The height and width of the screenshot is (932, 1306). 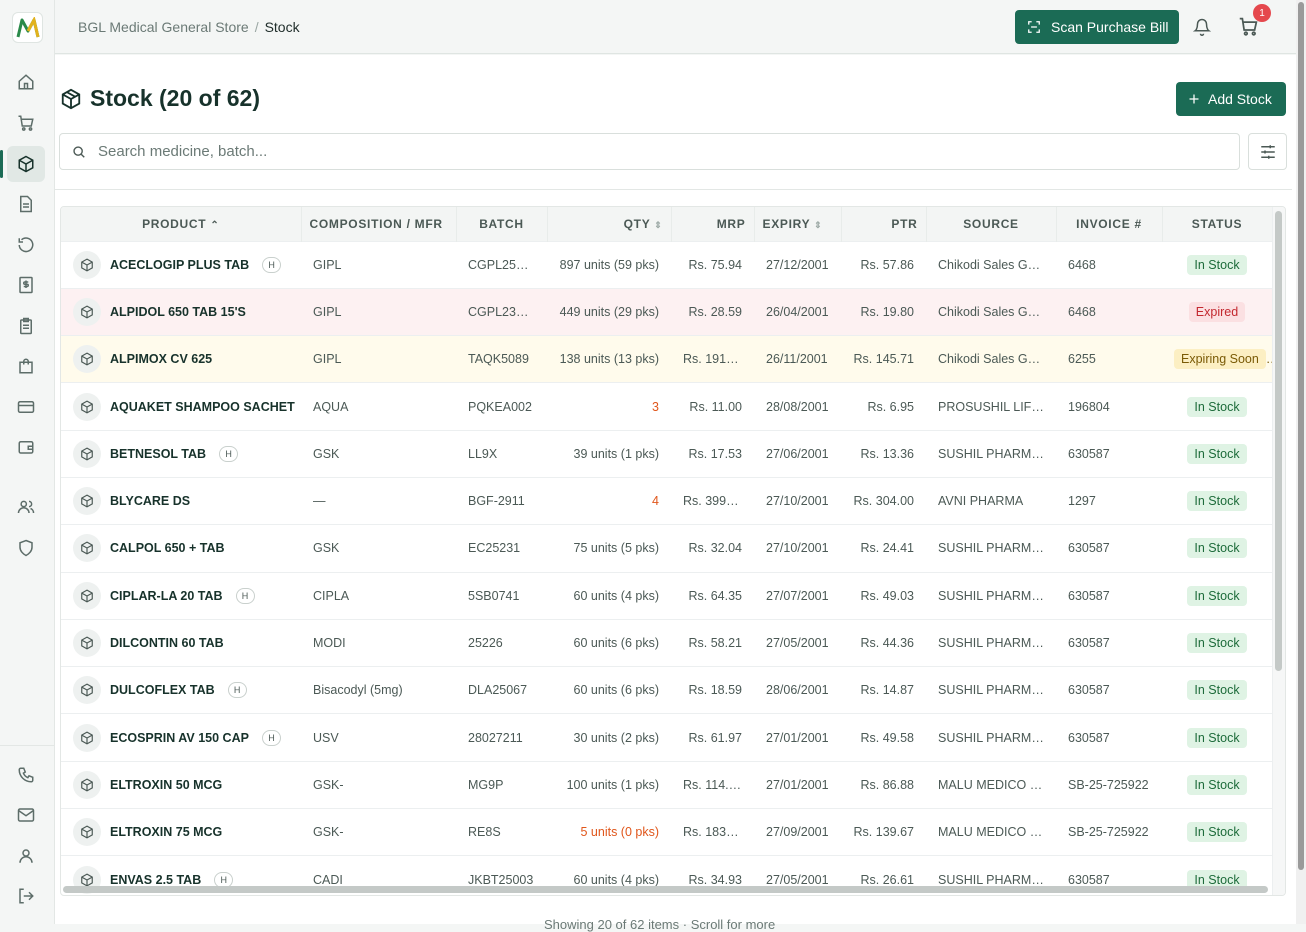 I want to click on breadcrumb-store: BGL Medical General Store, so click(x=163, y=27).